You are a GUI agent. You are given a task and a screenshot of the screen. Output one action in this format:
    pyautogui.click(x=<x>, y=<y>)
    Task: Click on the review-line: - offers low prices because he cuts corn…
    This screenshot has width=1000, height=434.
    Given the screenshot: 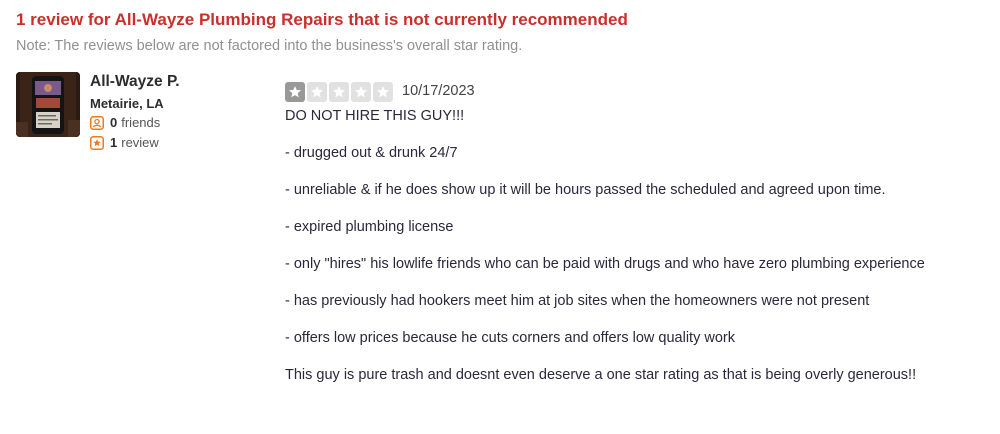 What is the action you would take?
    pyautogui.click(x=510, y=338)
    